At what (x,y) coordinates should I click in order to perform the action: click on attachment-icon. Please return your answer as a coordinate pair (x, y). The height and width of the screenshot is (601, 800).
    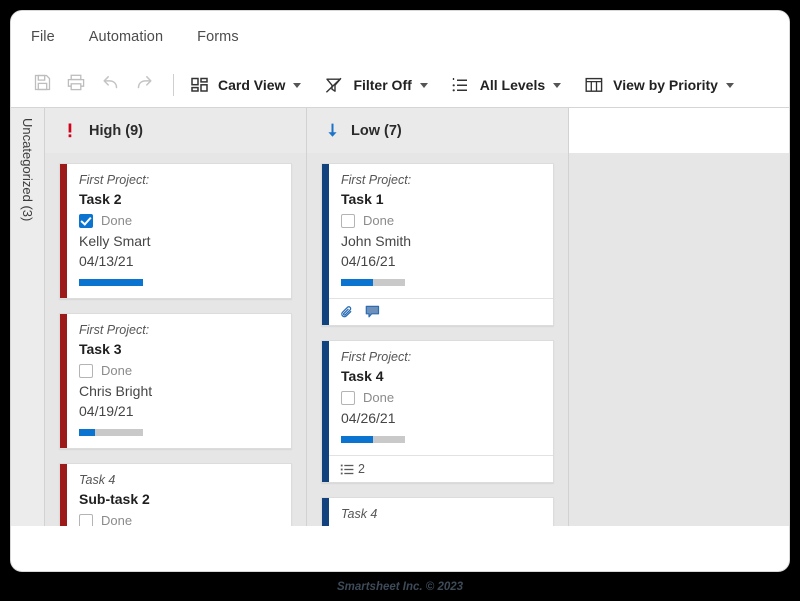
    Looking at the image, I should click on (347, 312).